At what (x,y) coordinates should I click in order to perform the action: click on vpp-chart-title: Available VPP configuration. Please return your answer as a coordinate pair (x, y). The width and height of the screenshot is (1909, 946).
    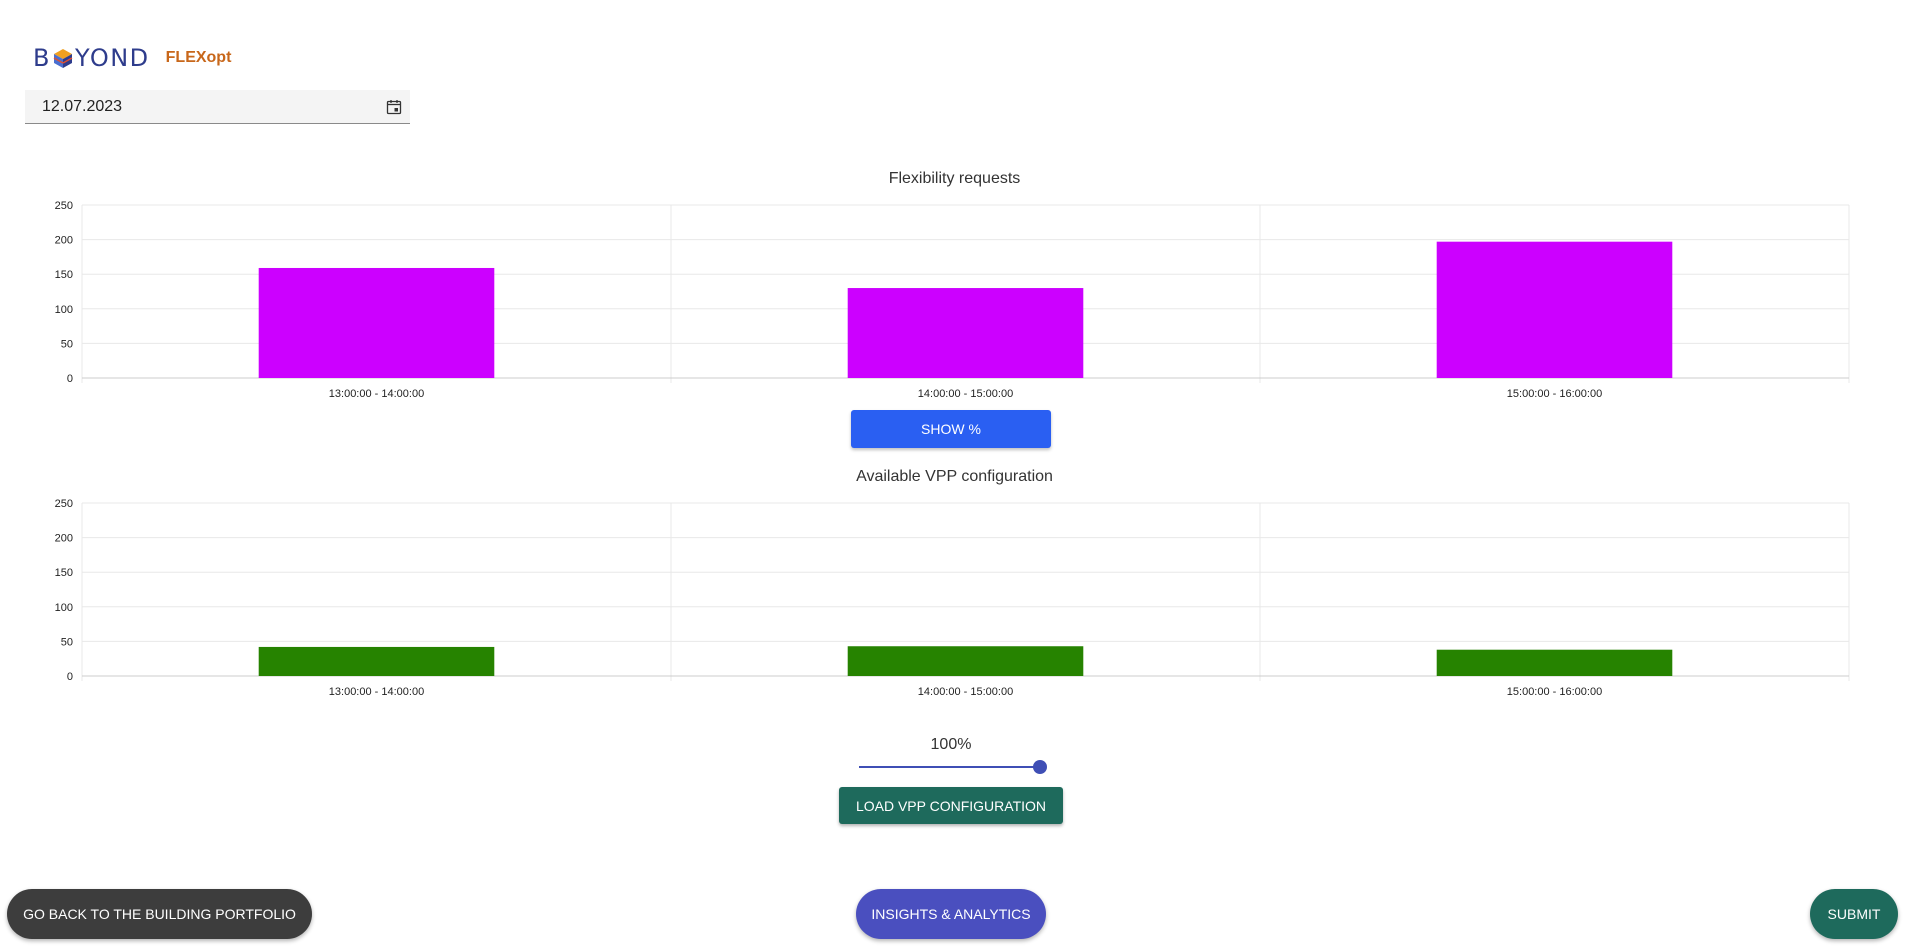
    Looking at the image, I should click on (954, 476).